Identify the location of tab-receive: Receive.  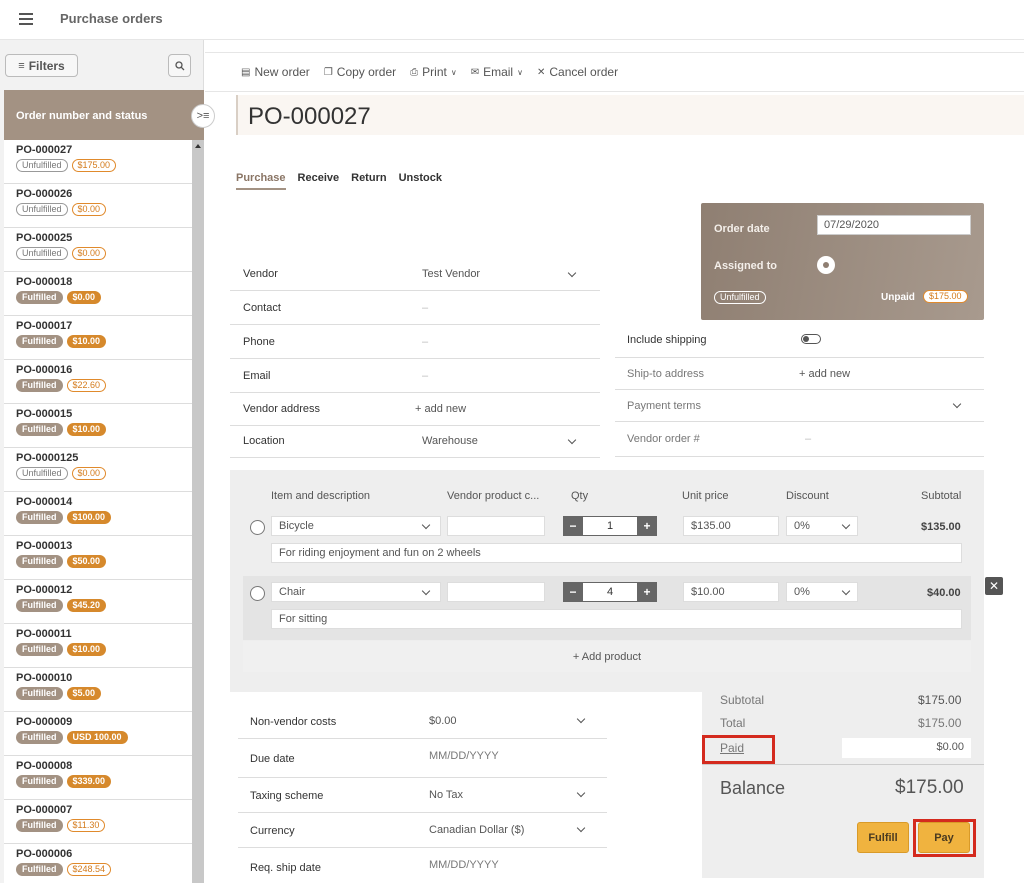
(319, 181).